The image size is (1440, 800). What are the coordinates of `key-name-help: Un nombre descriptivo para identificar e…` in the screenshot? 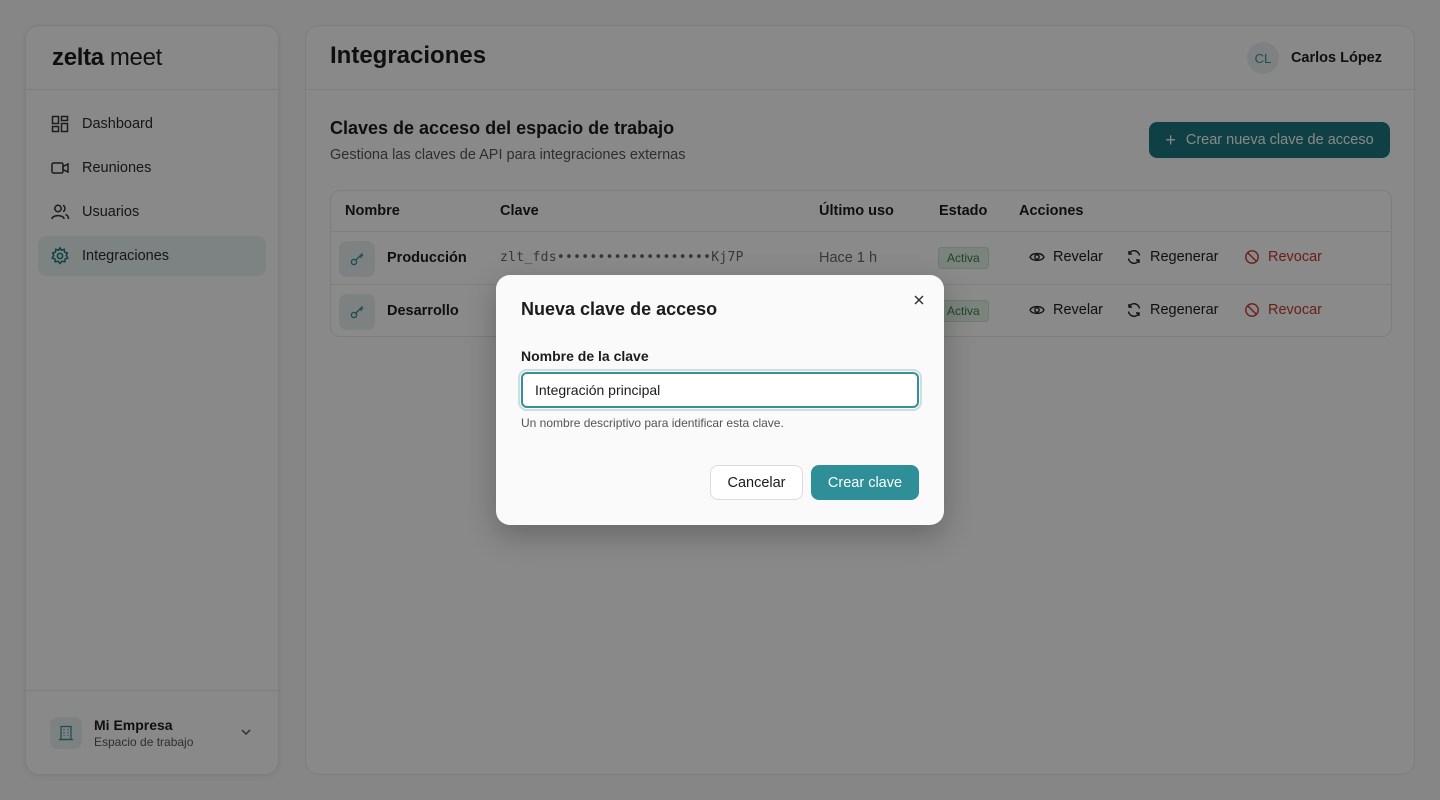 It's located at (652, 423).